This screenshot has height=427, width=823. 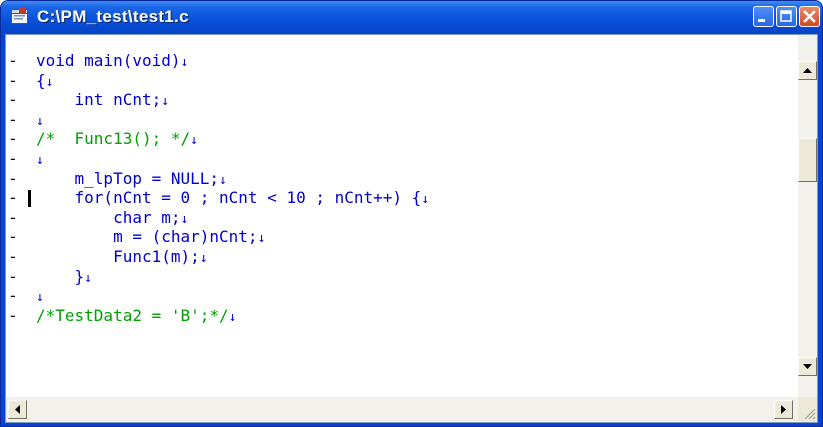 I want to click on vertical-scroll-thumb, so click(x=807, y=160).